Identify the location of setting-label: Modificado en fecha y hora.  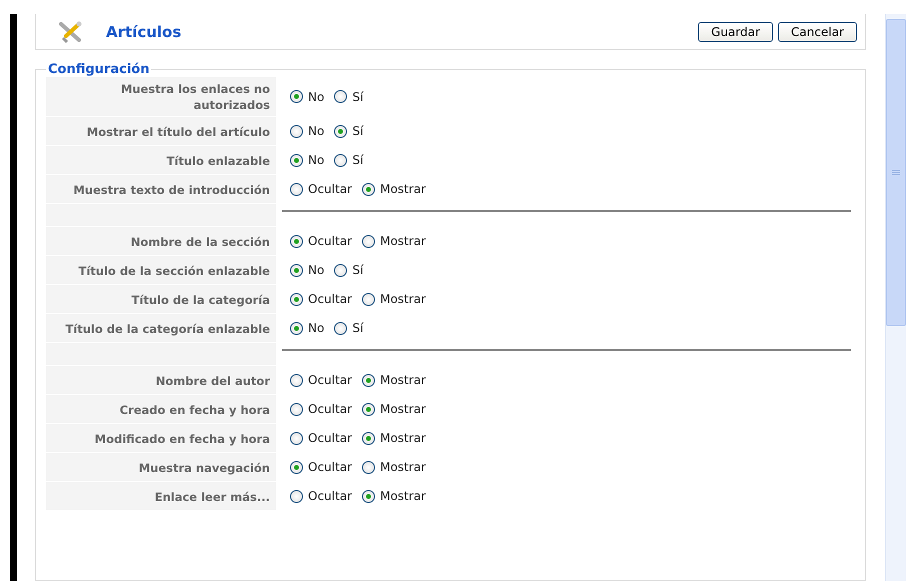
(161, 438).